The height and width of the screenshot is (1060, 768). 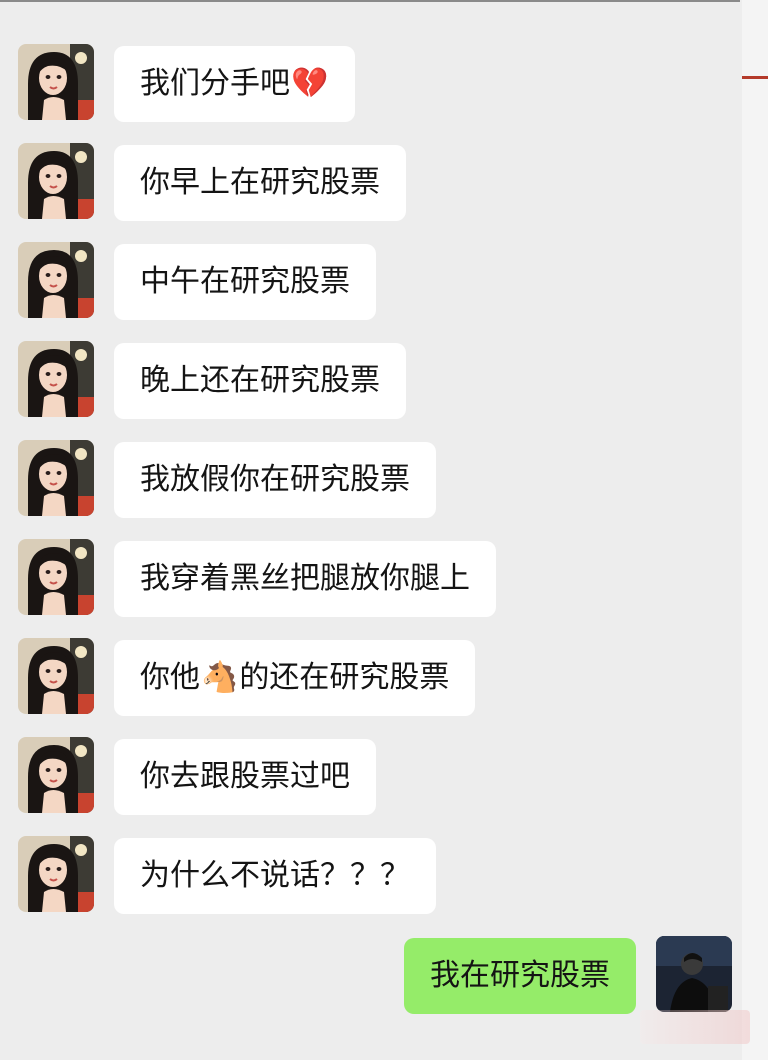 I want to click on incoming-message-row: 为什么不说话？？？, so click(x=371, y=876).